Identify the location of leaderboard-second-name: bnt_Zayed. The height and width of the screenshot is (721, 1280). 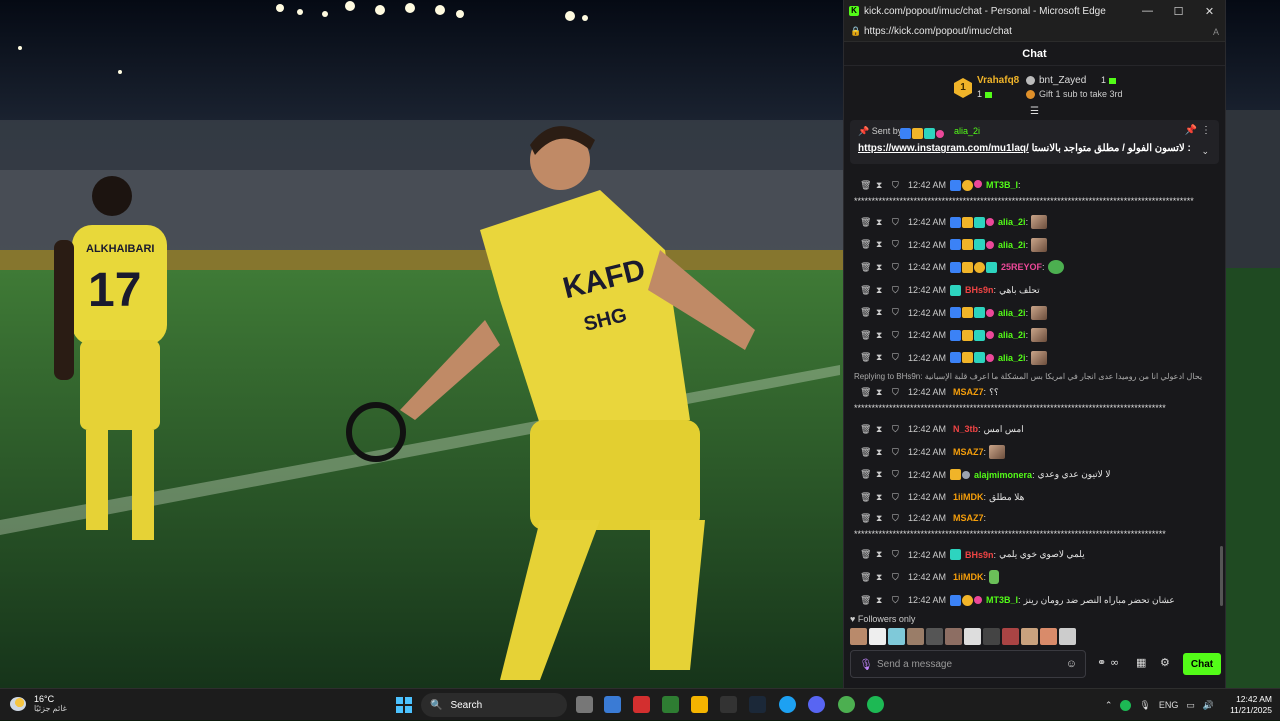
(1062, 80).